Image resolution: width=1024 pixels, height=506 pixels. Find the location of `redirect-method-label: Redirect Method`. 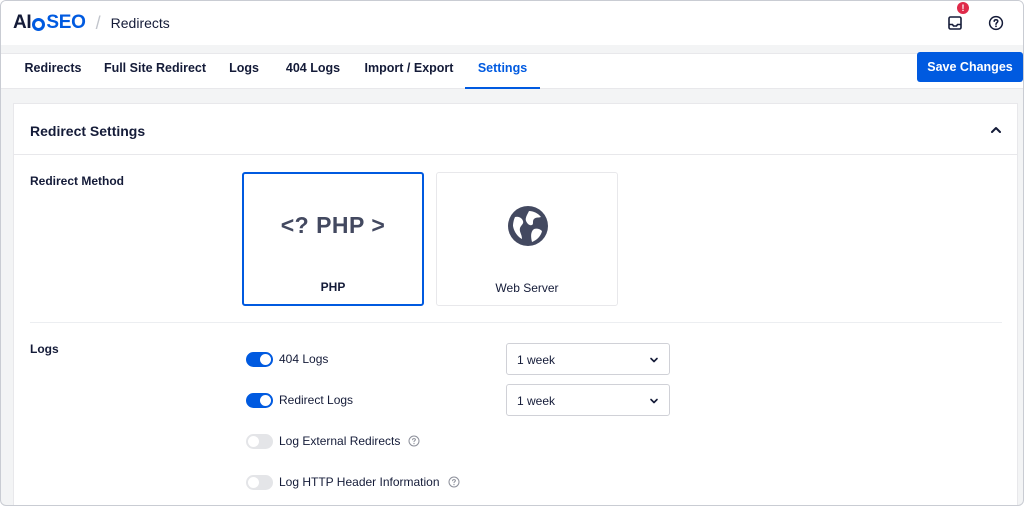

redirect-method-label: Redirect Method is located at coordinates (77, 181).